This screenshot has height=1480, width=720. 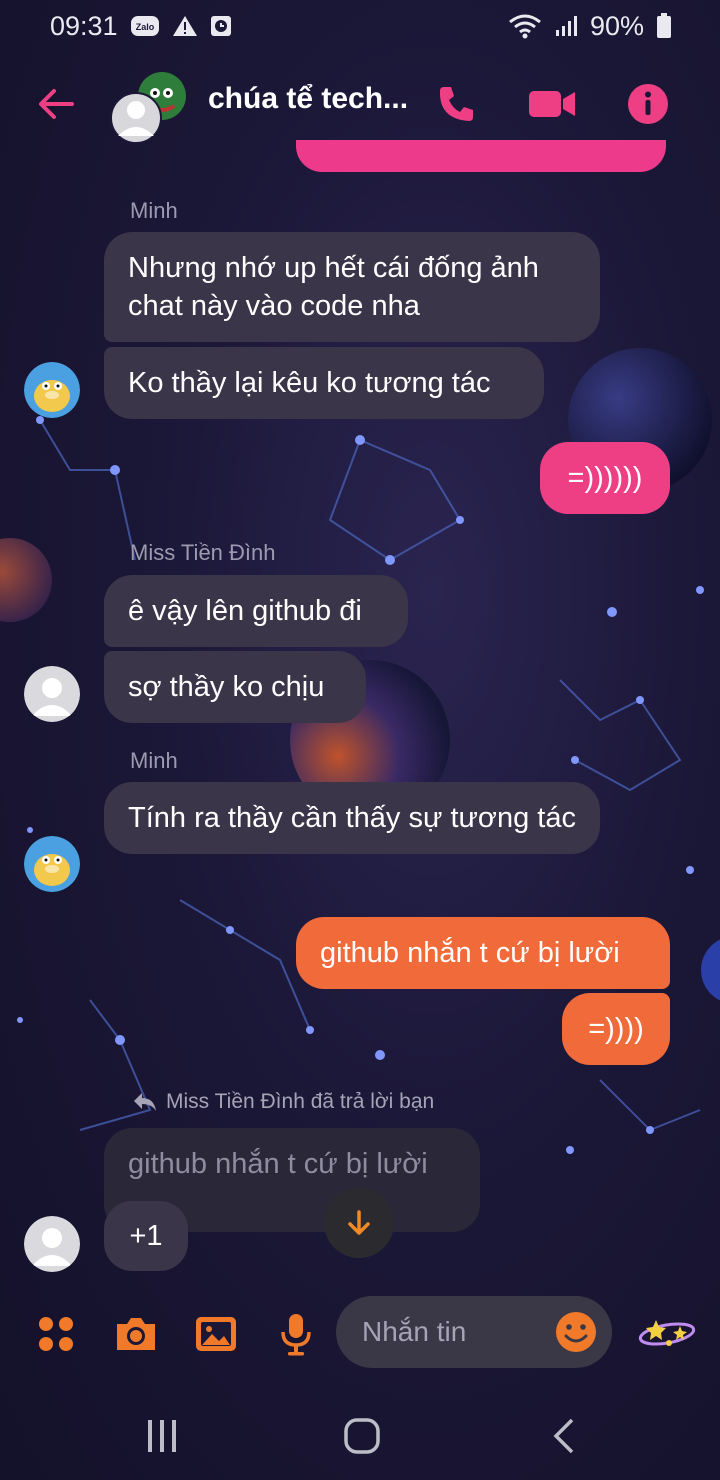 I want to click on group-avatar, so click(x=150, y=108).